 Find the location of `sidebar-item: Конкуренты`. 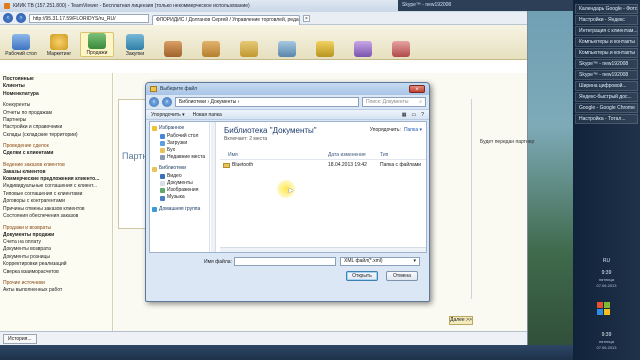

sidebar-item: Конкуренты is located at coordinates (56, 105).